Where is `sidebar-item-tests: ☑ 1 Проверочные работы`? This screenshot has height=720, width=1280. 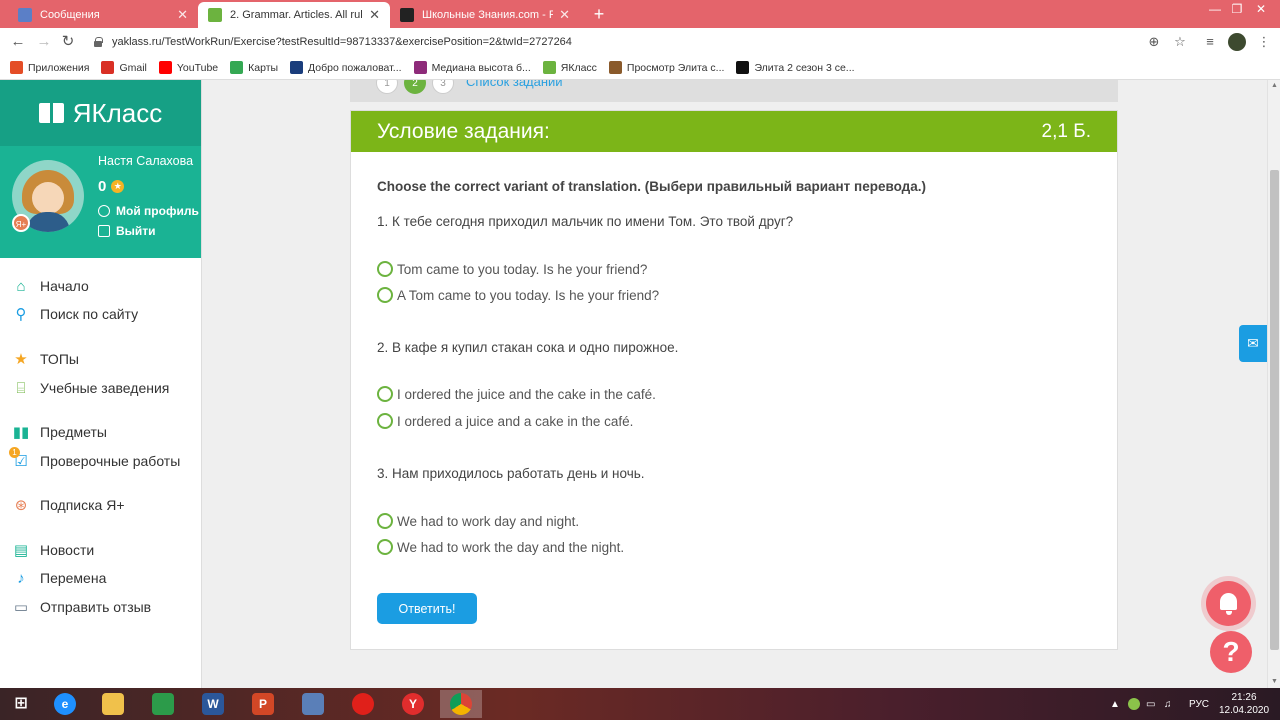
sidebar-item-tests: ☑ 1 Проверочные работы is located at coordinates (94, 459).